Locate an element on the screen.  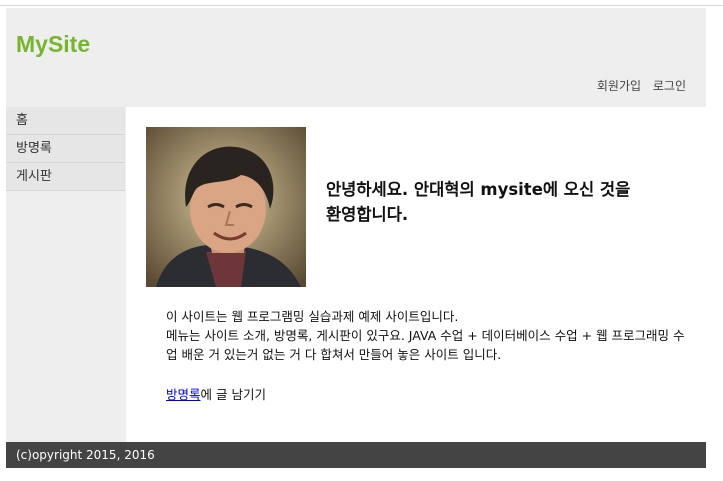
guestbook-prompt: 방명록에 글 남기기 is located at coordinates (216, 393).